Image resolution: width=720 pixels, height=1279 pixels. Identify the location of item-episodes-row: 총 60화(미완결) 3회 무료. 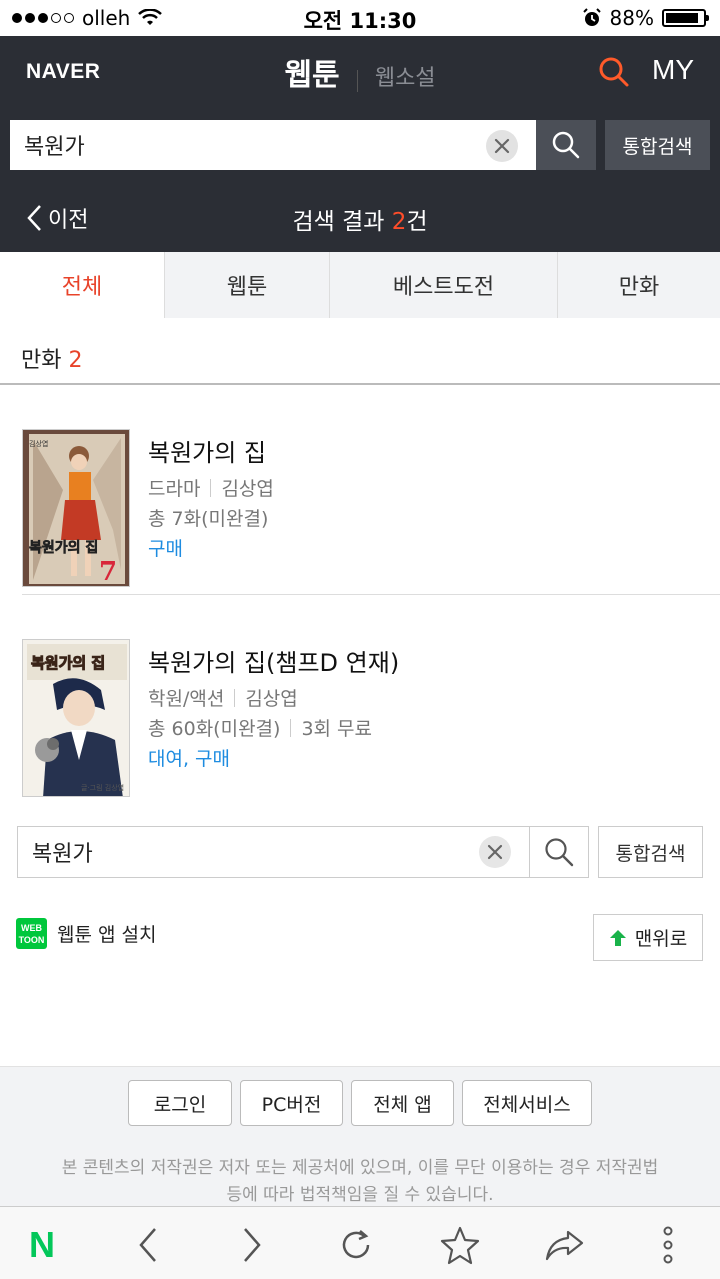
(260, 727).